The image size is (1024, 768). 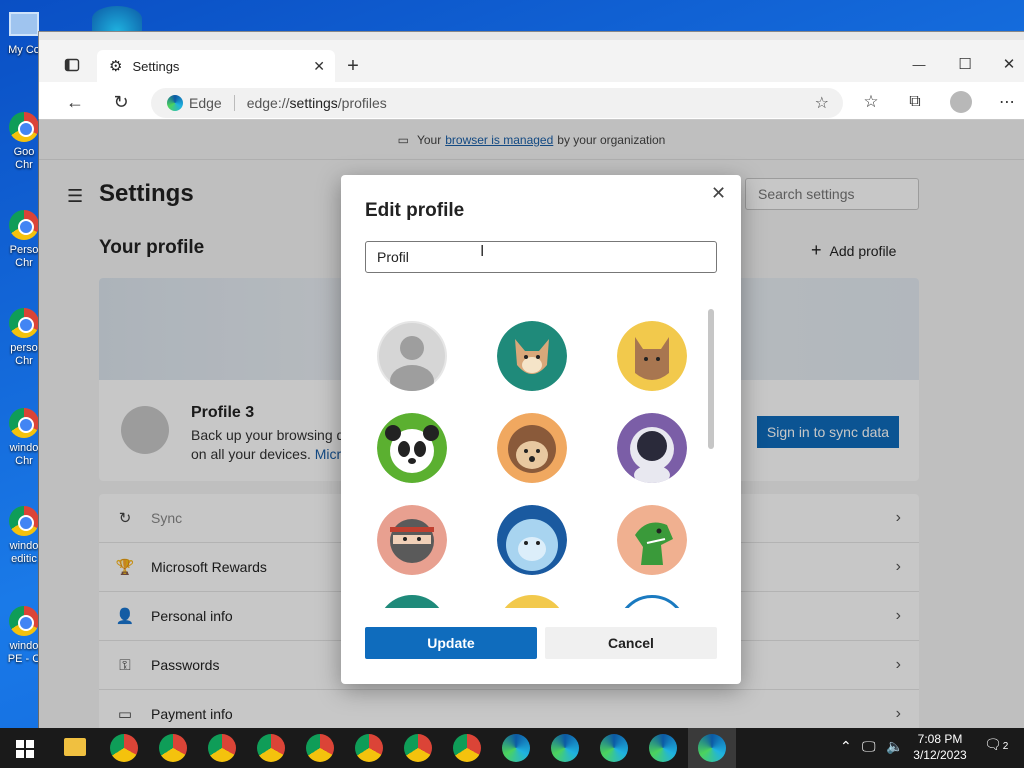 What do you see at coordinates (415, 210) in the screenshot?
I see `dialog-title: Edit profile` at bounding box center [415, 210].